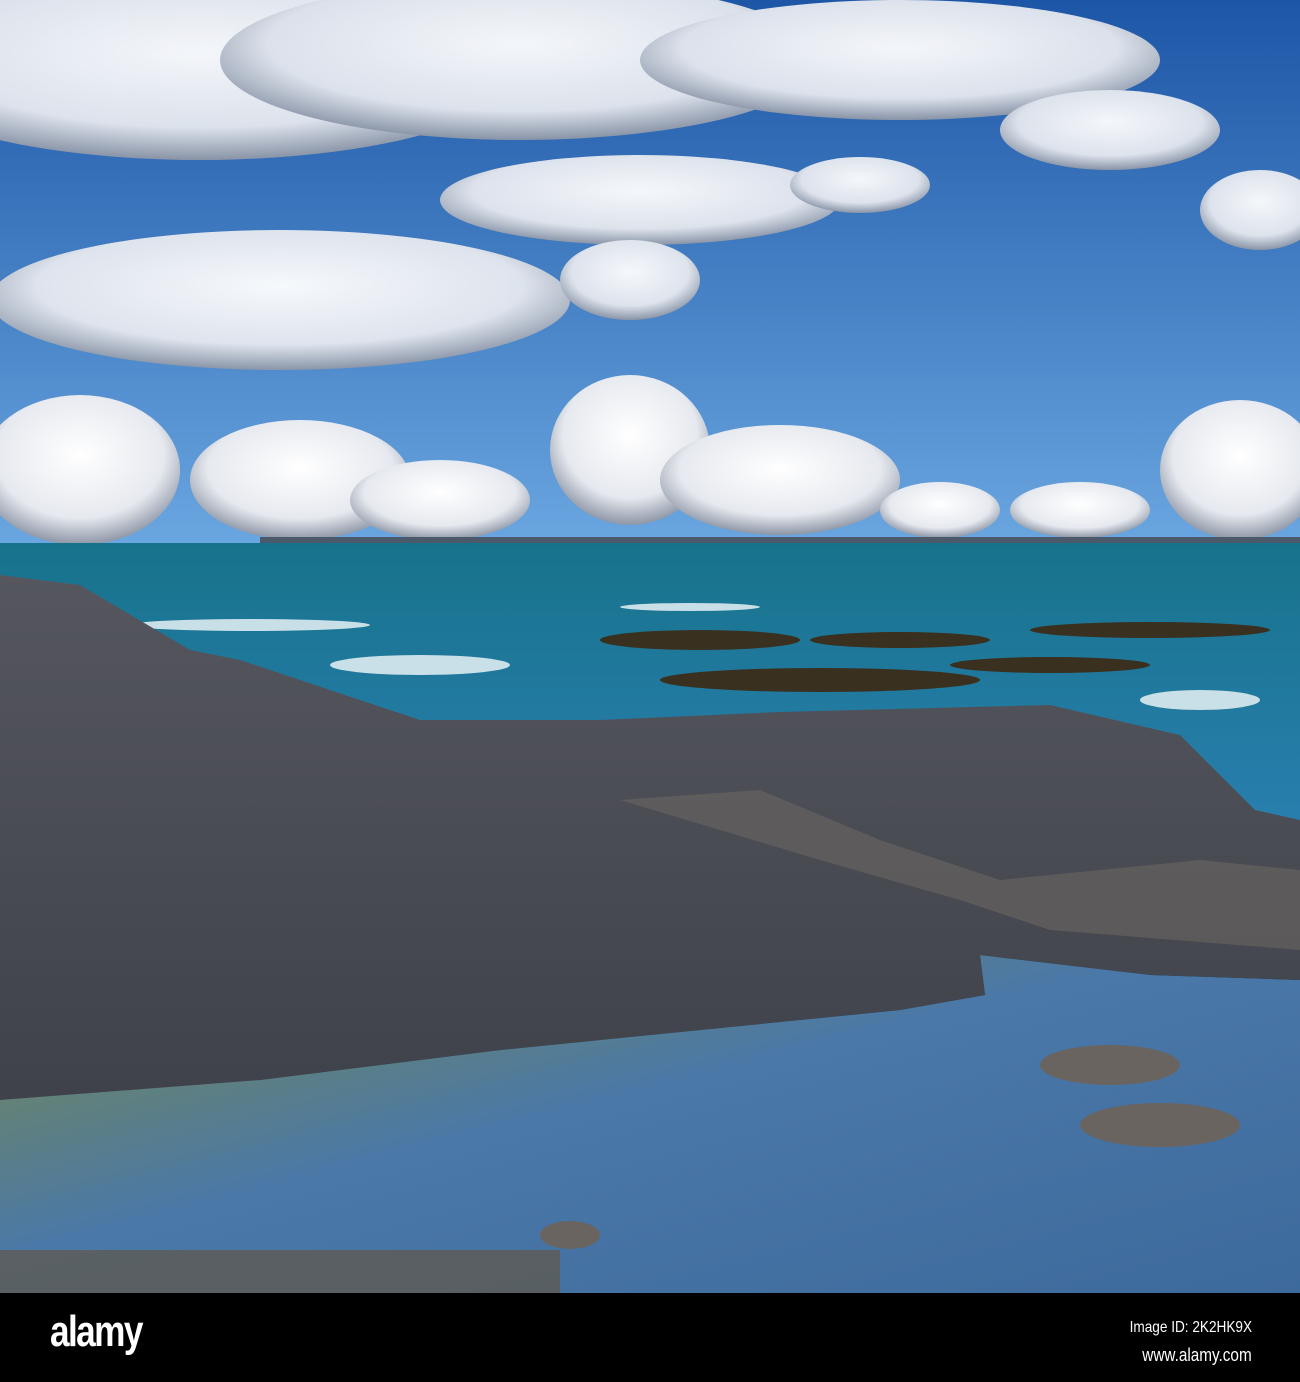 The width and height of the screenshot is (1300, 1382). Describe the element at coordinates (1197, 1355) in the screenshot. I see `website-link: www.alamy.com` at that location.